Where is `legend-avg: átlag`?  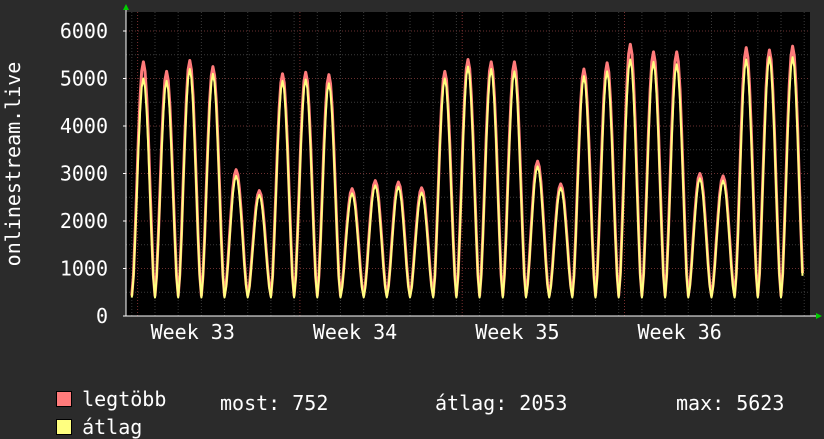 legend-avg: átlag is located at coordinates (87, 415).